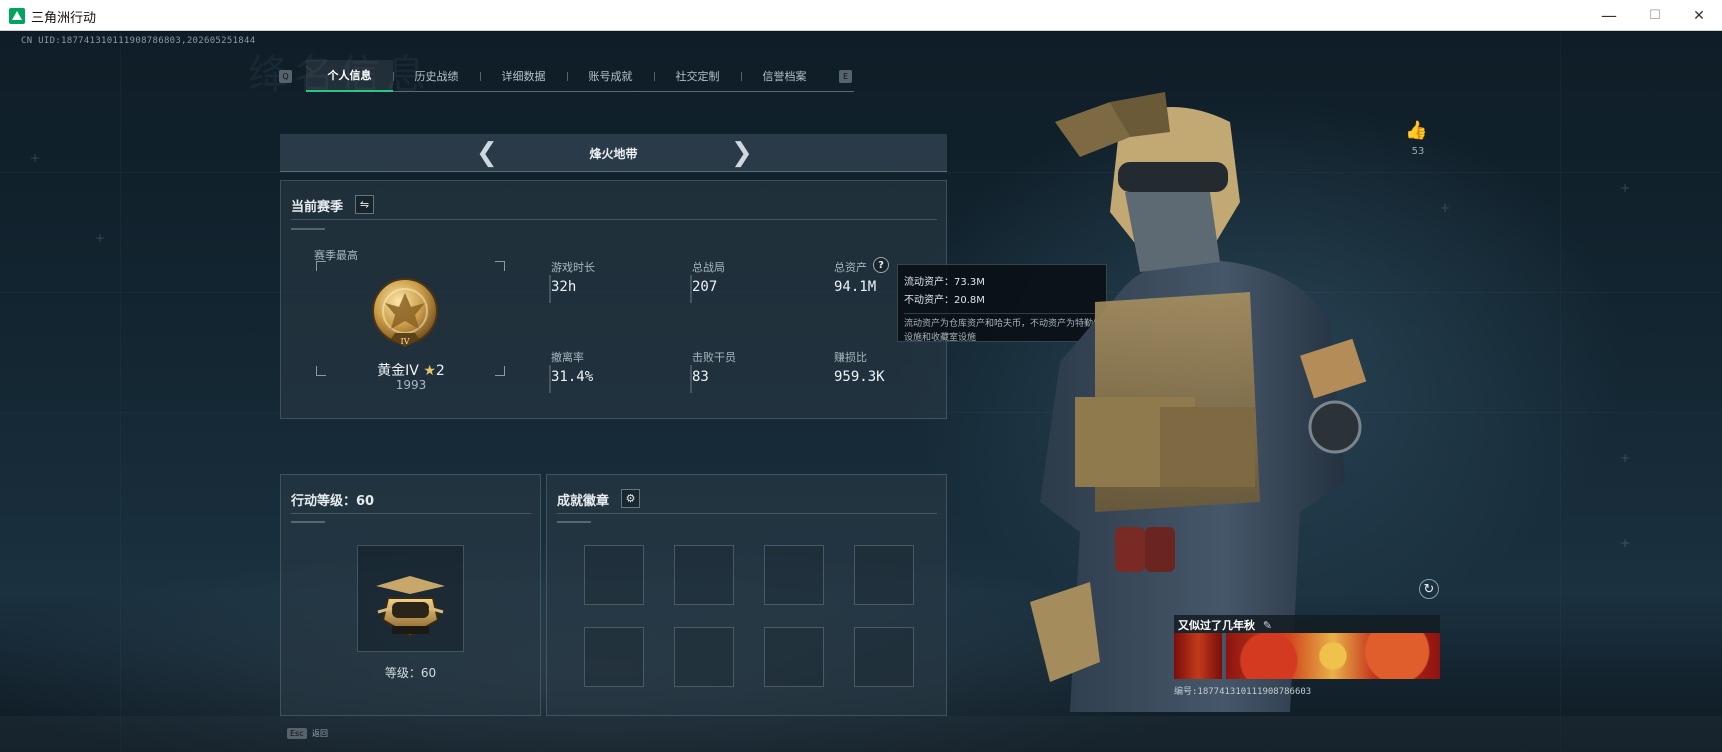 This screenshot has width=1722, height=752. Describe the element at coordinates (440, 371) in the screenshot. I see `rank-stars: 2` at that location.